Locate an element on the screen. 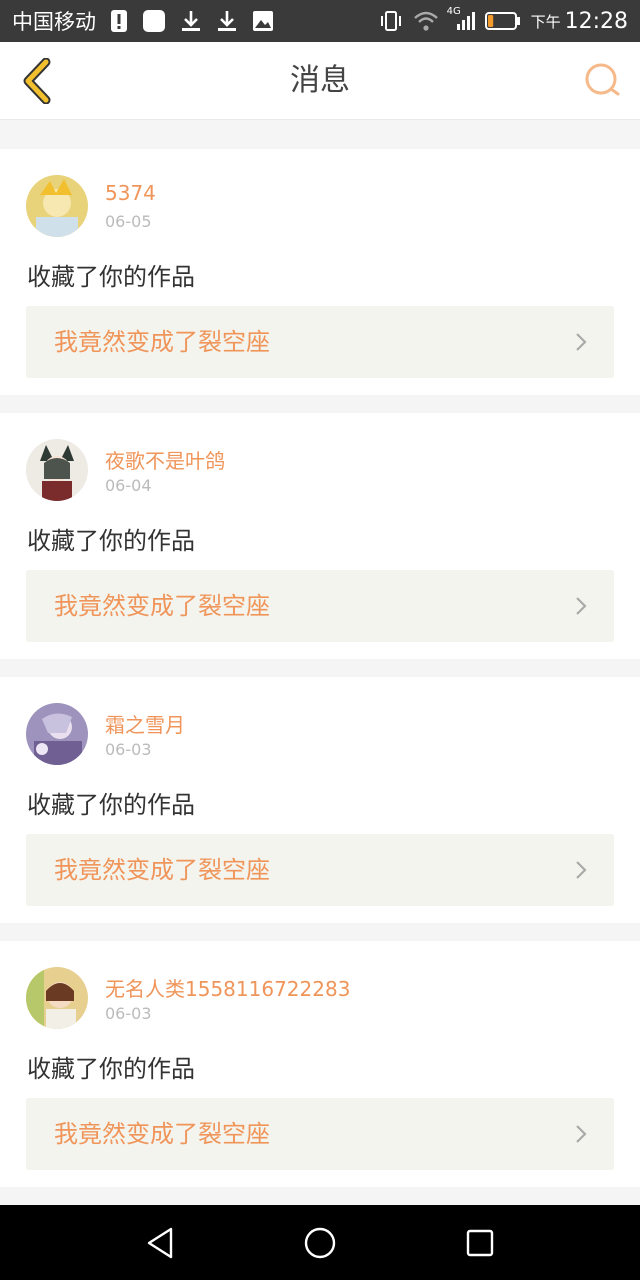 Image resolution: width=640 pixels, height=1280 pixels. navigation-bar is located at coordinates (320, 1242).